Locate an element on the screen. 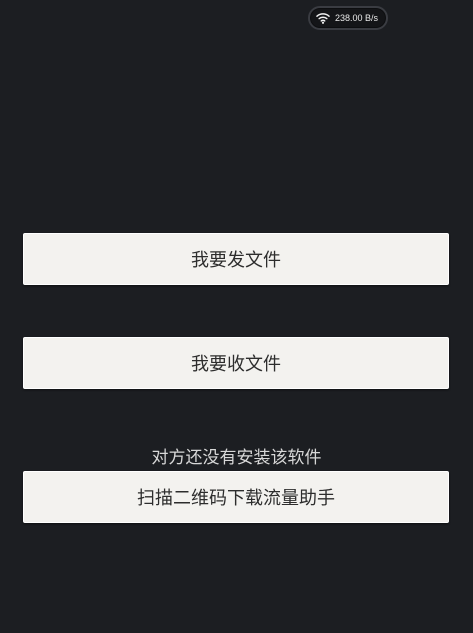 The height and width of the screenshot is (633, 473). network-speed-text: 238.00 B/s is located at coordinates (357, 18).